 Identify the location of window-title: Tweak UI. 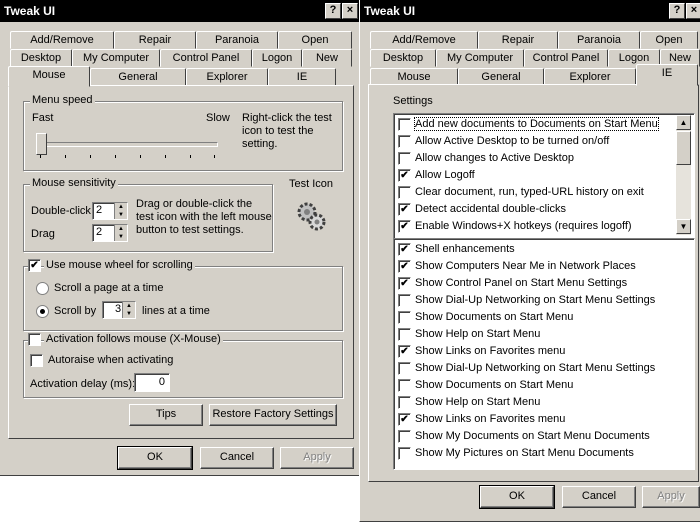
(390, 11).